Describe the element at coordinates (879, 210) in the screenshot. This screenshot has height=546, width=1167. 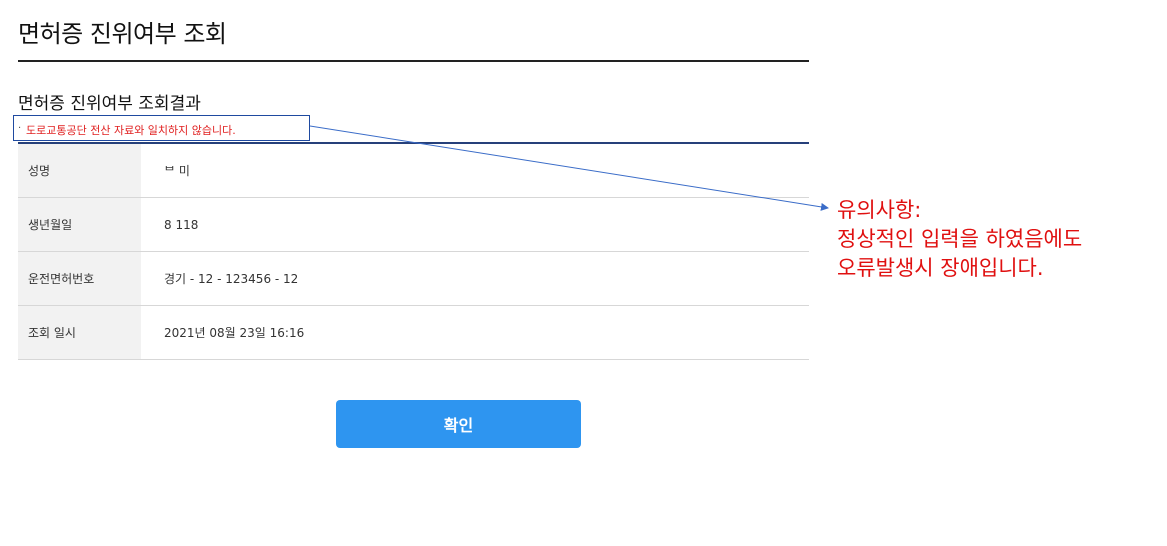
I see `annotation-line: 유의사항:` at that location.